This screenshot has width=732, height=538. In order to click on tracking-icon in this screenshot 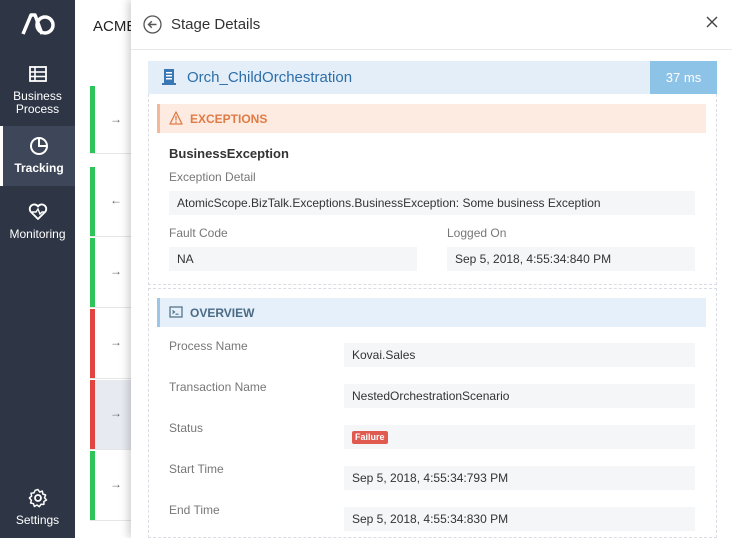, I will do `click(39, 146)`.